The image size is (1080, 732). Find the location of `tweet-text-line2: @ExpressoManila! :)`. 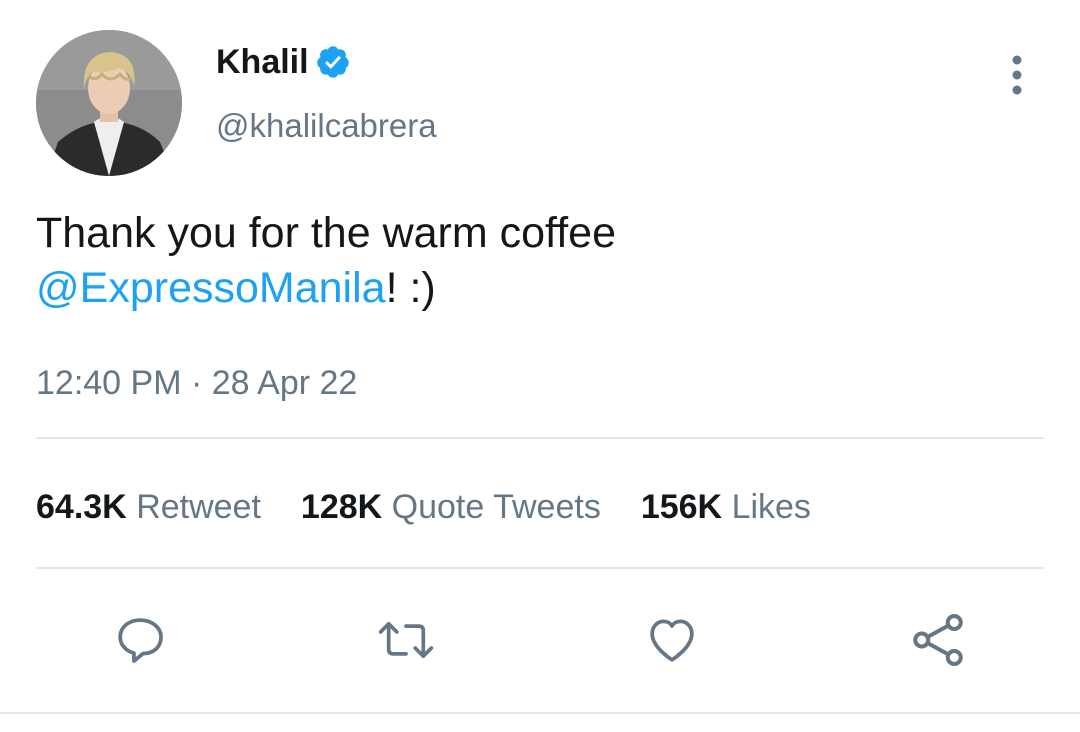

tweet-text-line2: @ExpressoManila! :) is located at coordinates (536, 288).